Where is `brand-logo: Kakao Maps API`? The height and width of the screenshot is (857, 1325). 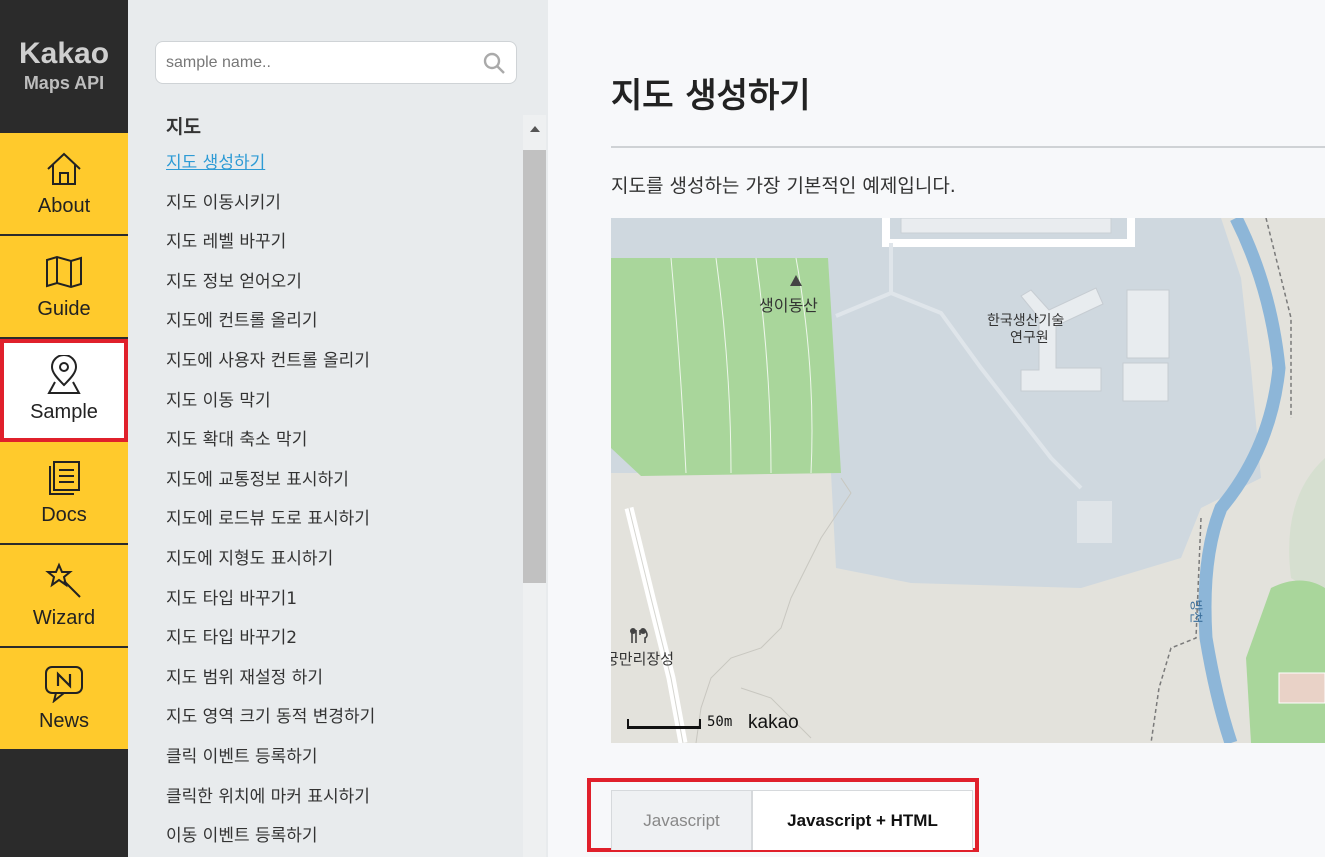 brand-logo: Kakao Maps API is located at coordinates (64, 66).